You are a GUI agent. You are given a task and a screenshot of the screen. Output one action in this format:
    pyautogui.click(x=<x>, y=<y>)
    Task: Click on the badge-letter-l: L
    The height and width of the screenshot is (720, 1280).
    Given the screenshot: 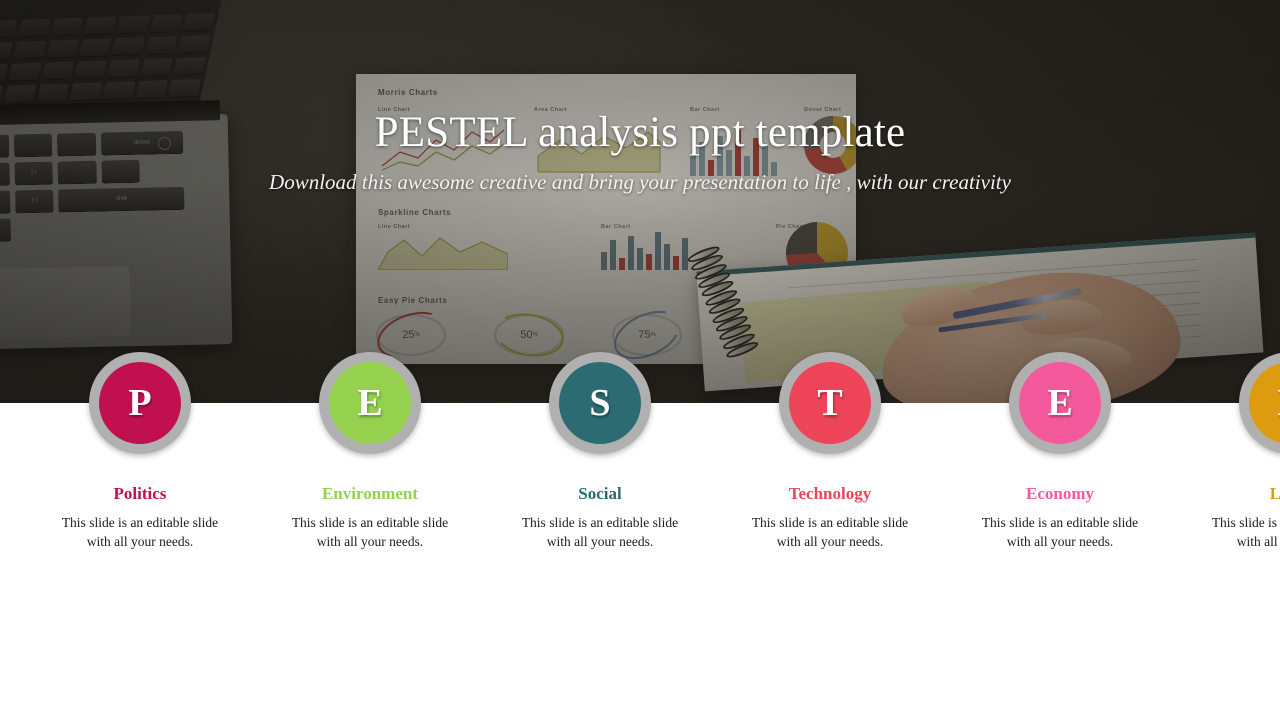 What is the action you would take?
    pyautogui.click(x=1264, y=403)
    